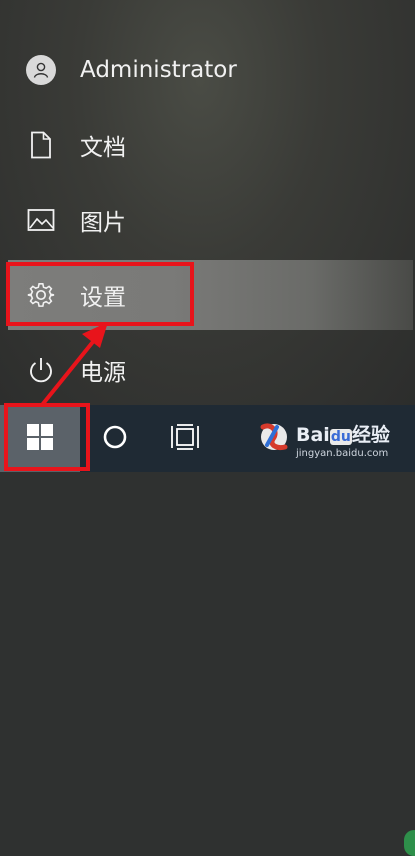  I want to click on task-view-icon, so click(185, 438).